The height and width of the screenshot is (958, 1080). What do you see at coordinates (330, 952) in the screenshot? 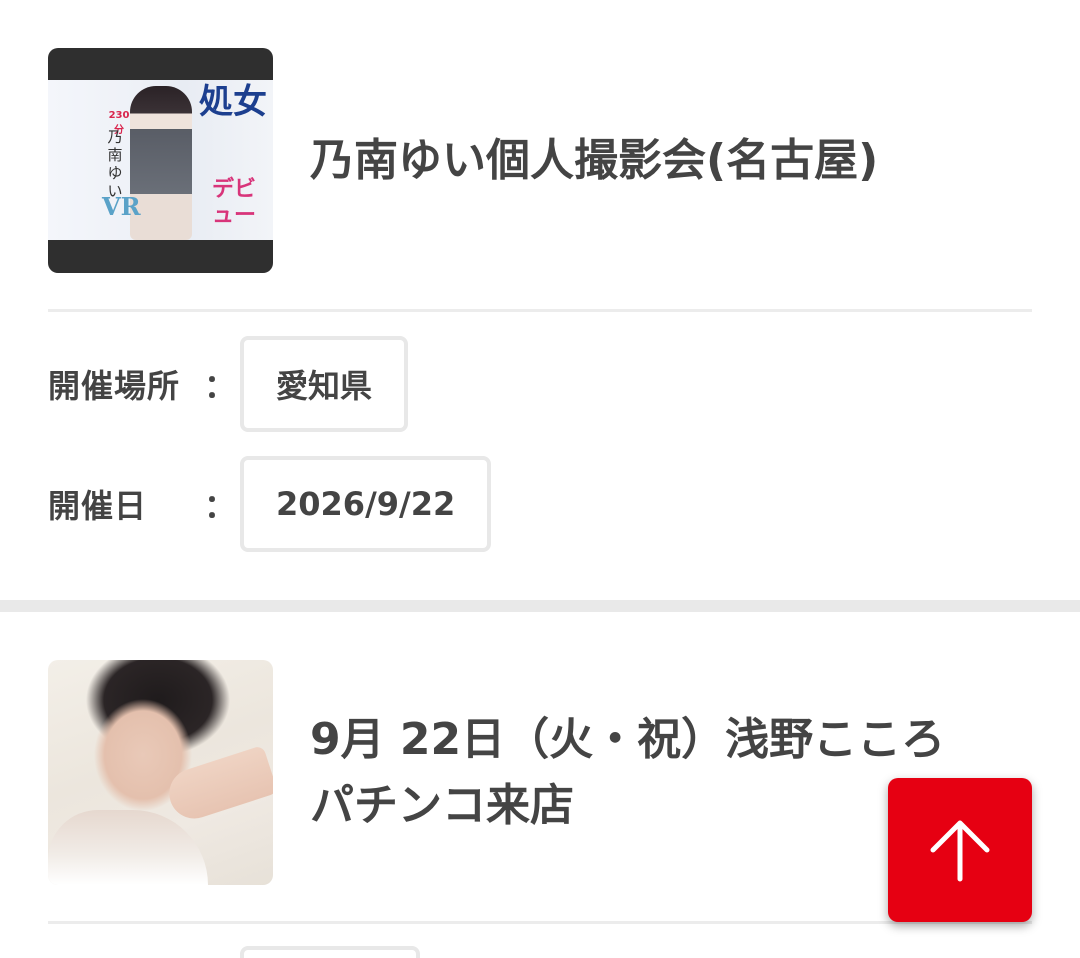
I see `place-value-box` at bounding box center [330, 952].